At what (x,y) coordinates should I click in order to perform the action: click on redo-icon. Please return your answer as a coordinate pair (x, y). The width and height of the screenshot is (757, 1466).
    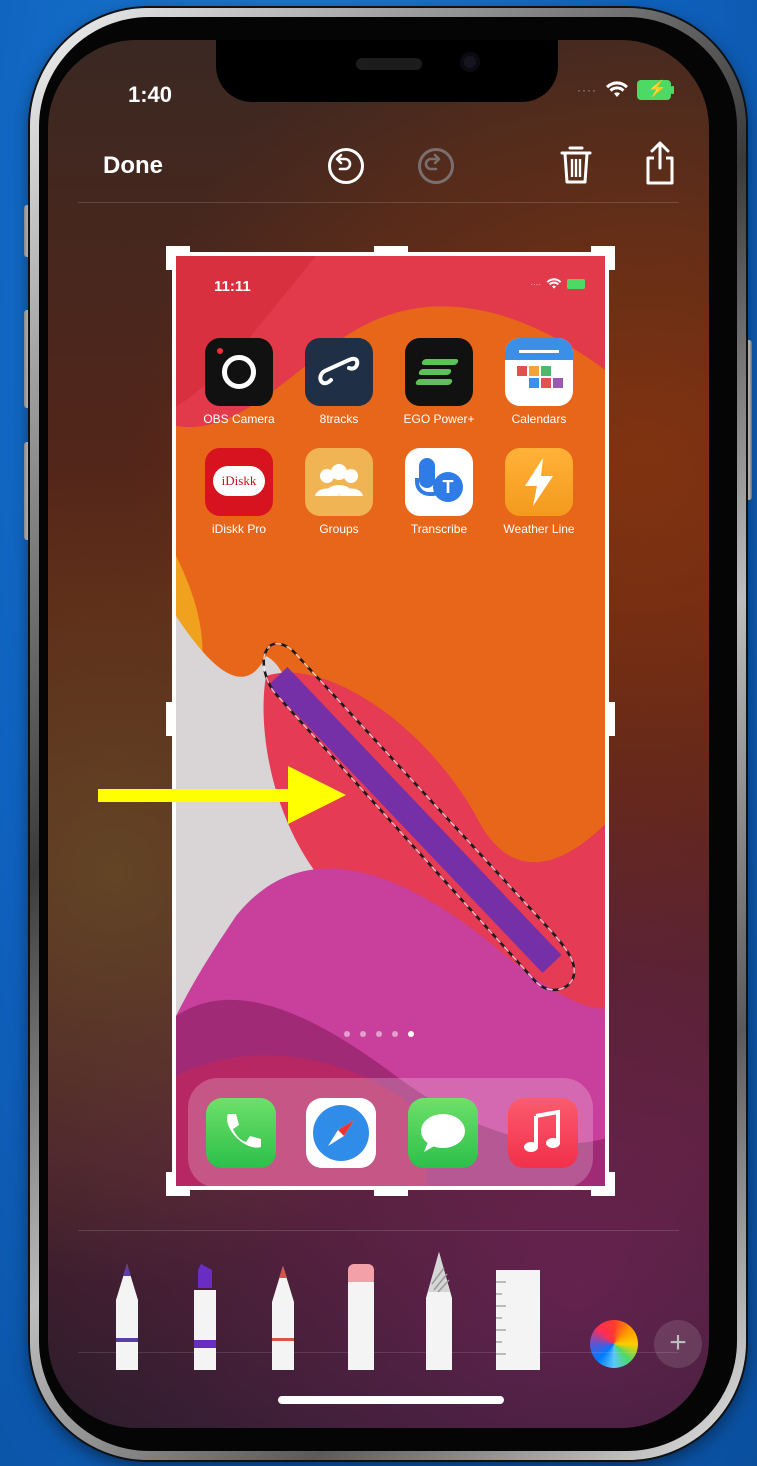
    Looking at the image, I should click on (436, 166).